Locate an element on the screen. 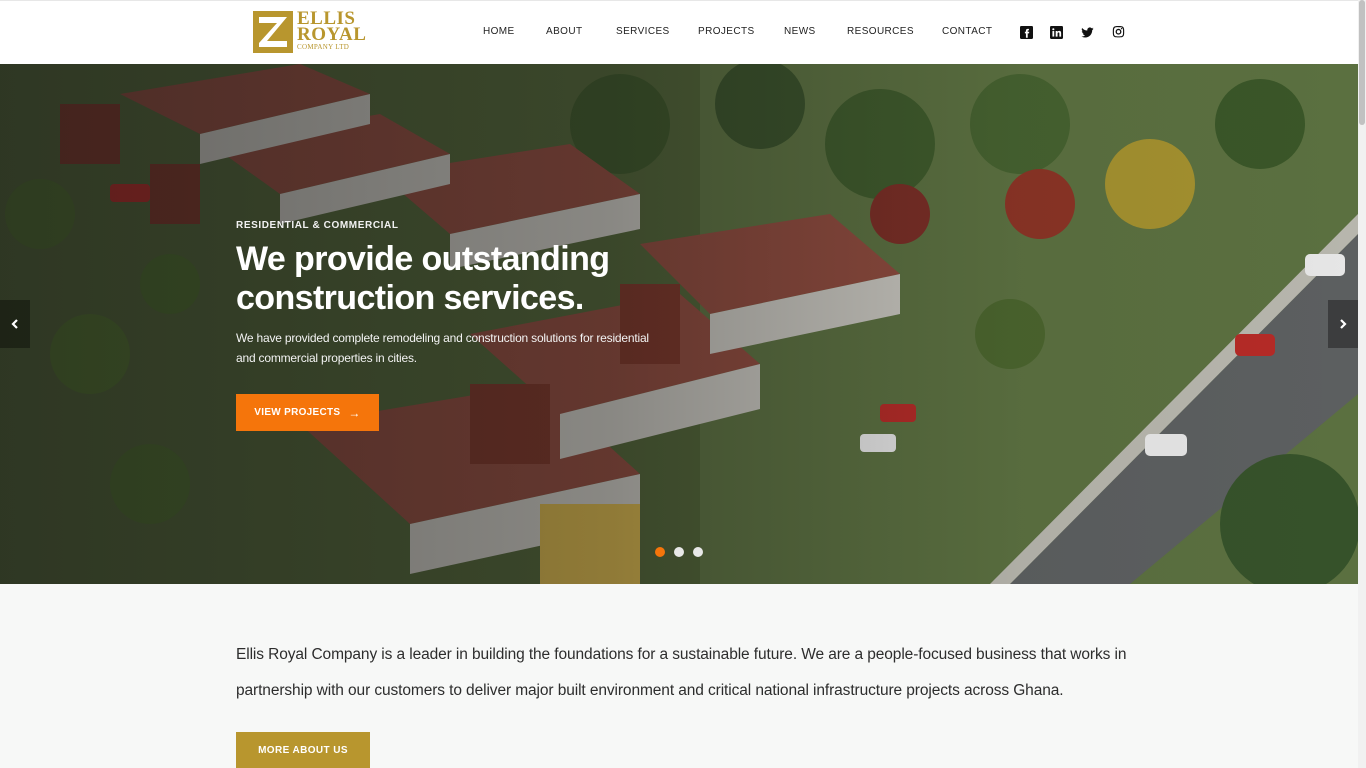 The width and height of the screenshot is (1366, 768). logo-line-2: ROYAL is located at coordinates (332, 34).